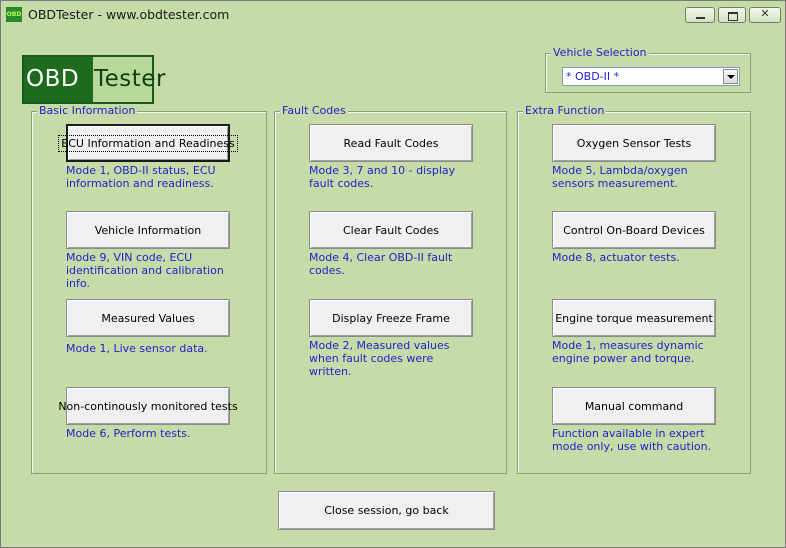  I want to click on non-continously-monitored-tests-button: Non-continously monitored tests, so click(148, 406).